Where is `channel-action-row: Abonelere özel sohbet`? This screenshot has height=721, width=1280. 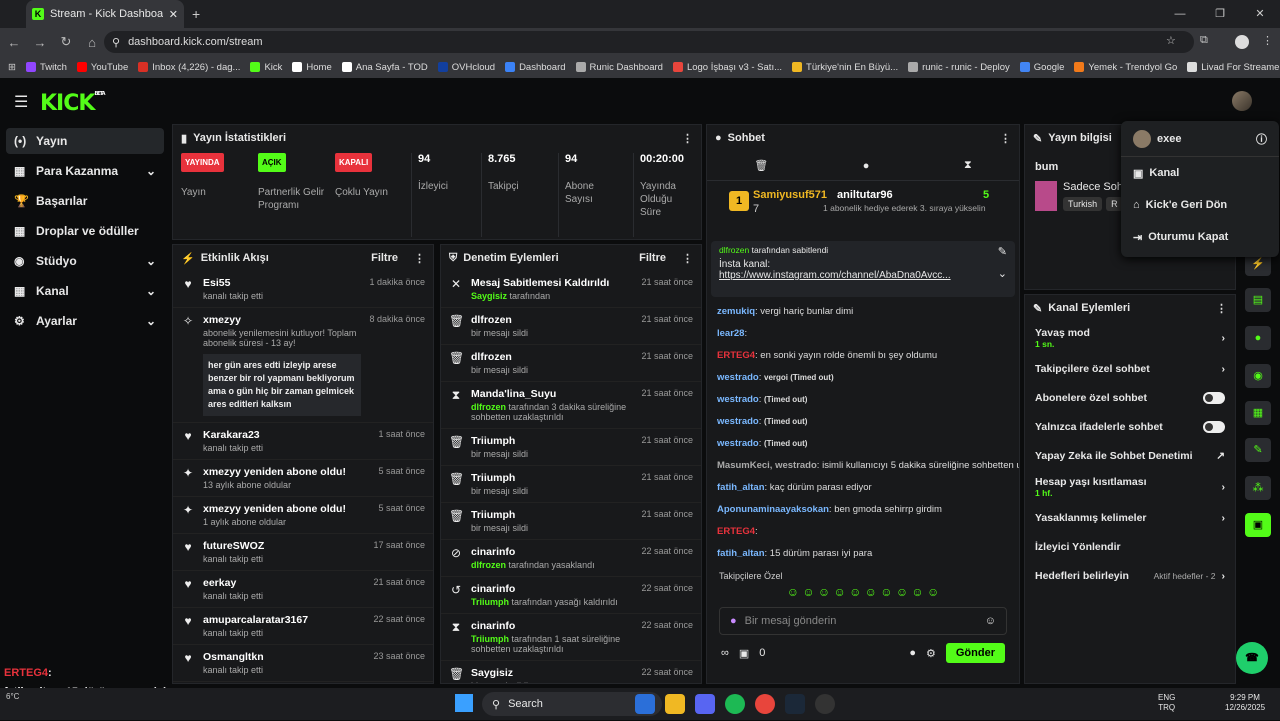
channel-action-row: Abonelere özel sohbet is located at coordinates (1130, 397).